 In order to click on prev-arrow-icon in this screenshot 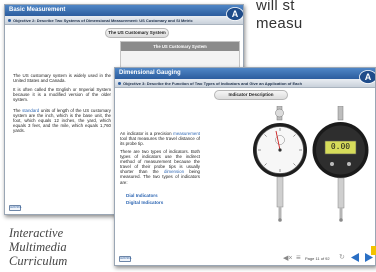, I will do `click(355, 257)`.